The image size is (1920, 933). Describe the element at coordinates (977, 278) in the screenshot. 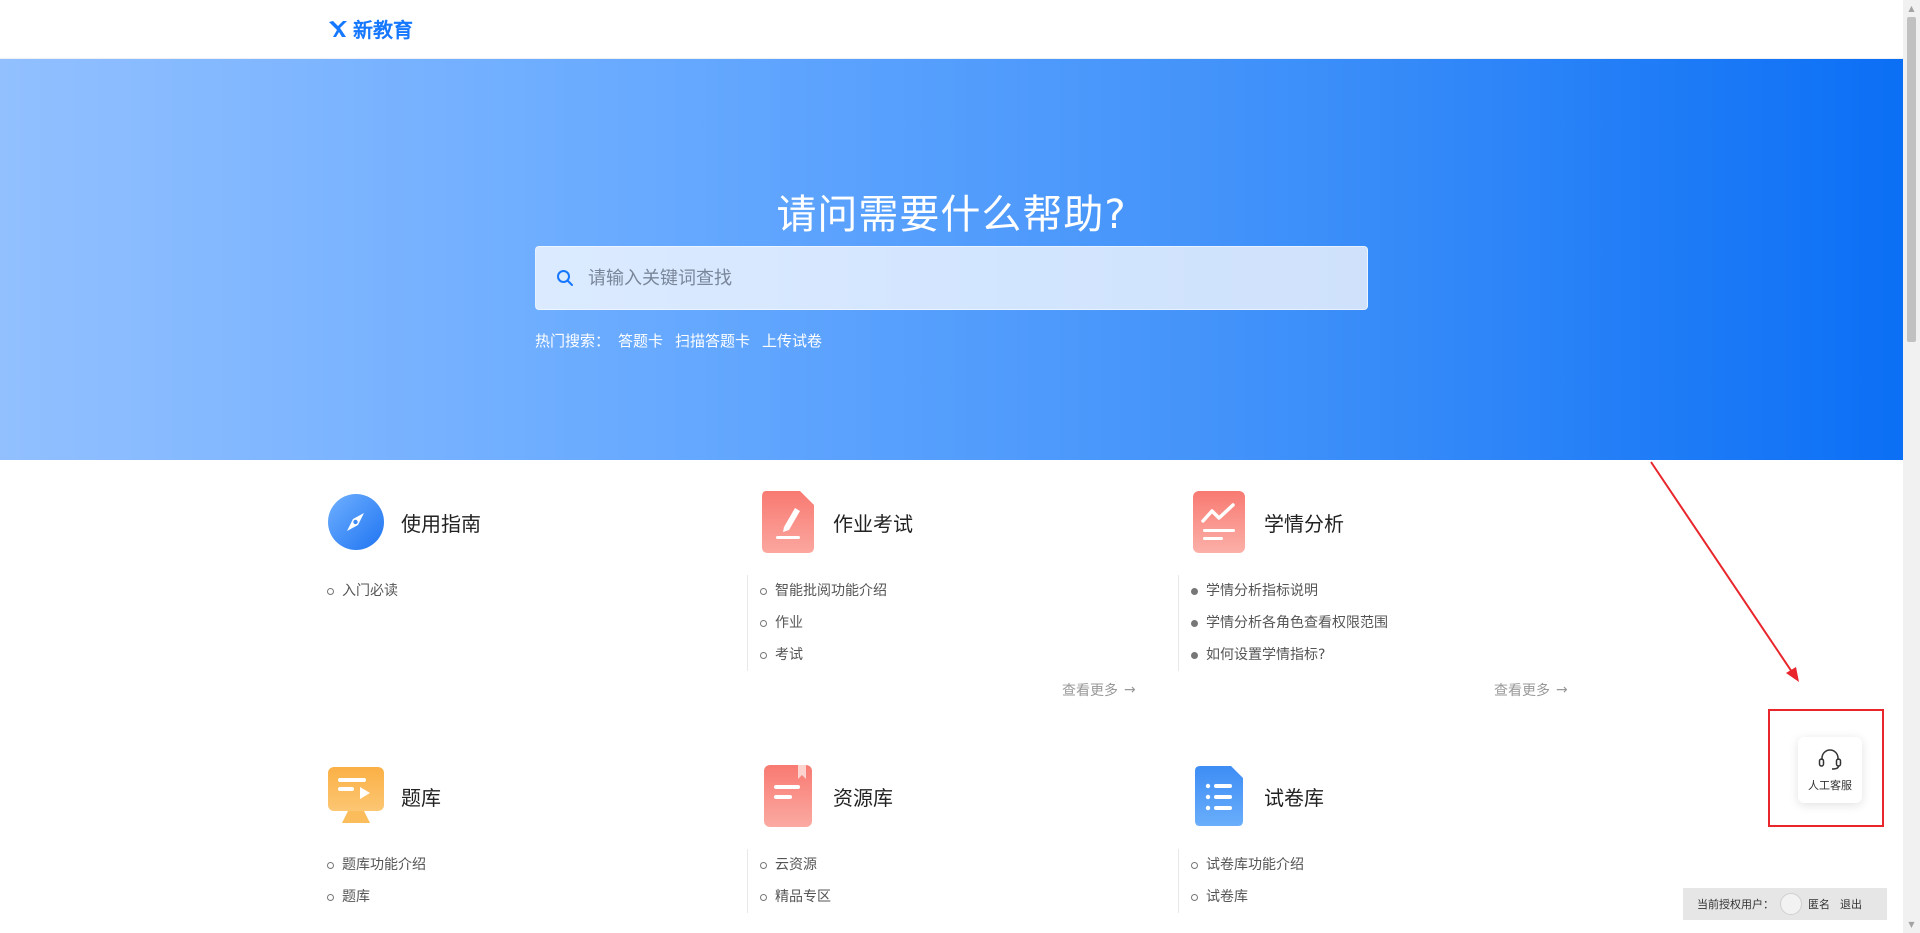

I see `search-input` at that location.